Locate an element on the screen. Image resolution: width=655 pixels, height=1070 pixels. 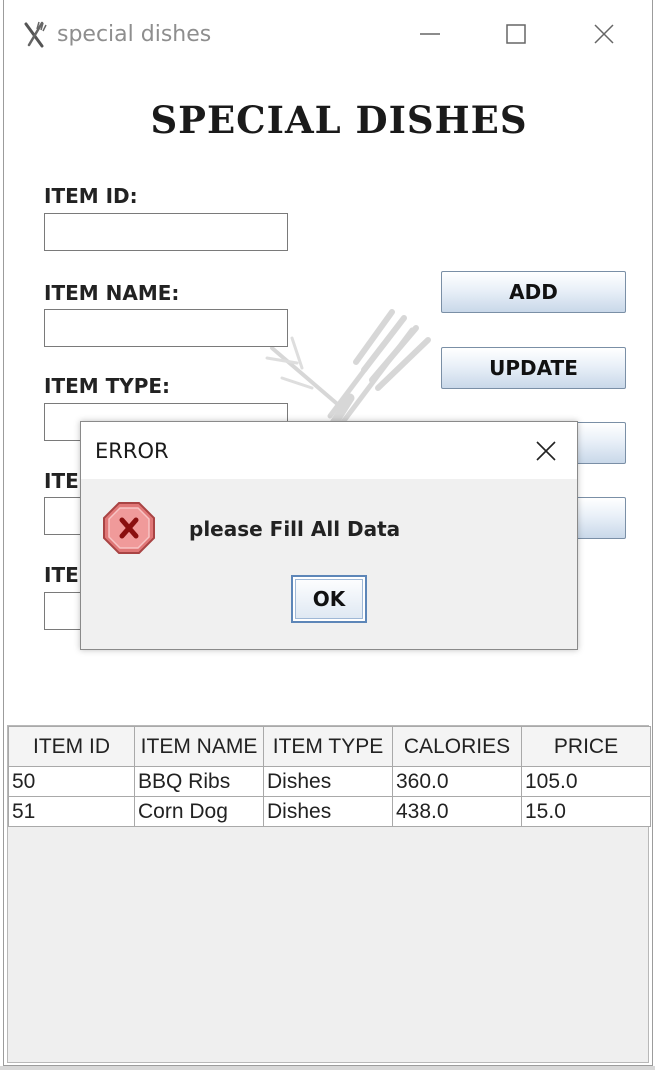
column-header-calories: CALORIES is located at coordinates (457, 746).